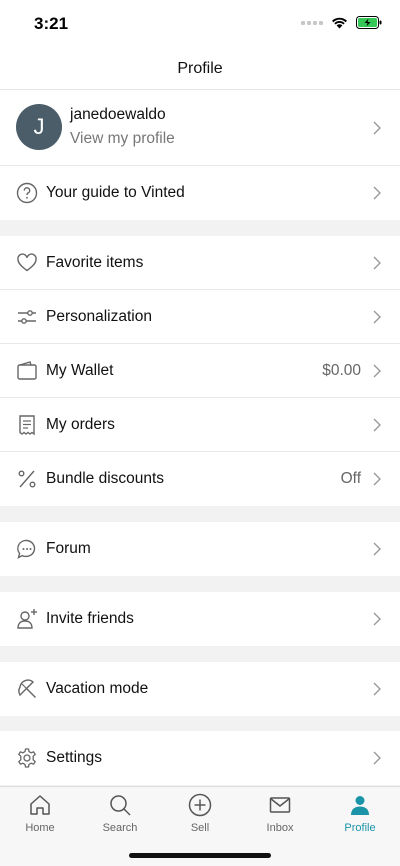 The width and height of the screenshot is (400, 866). What do you see at coordinates (200, 855) in the screenshot?
I see `home-indicator` at bounding box center [200, 855].